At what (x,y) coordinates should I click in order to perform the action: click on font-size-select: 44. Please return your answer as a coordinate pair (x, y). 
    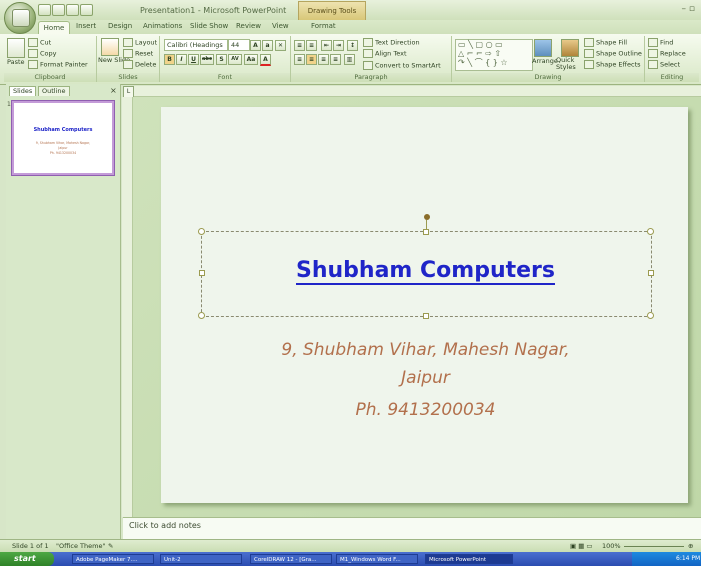
    Looking at the image, I should click on (239, 45).